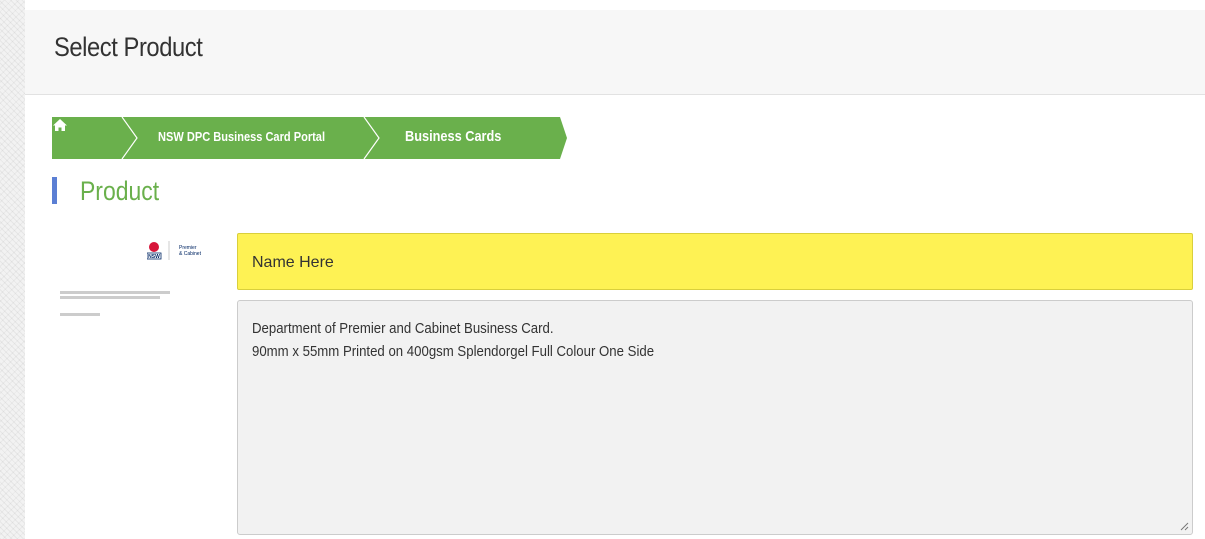 This screenshot has width=1205, height=539. I want to click on section-accent-bar, so click(54, 190).